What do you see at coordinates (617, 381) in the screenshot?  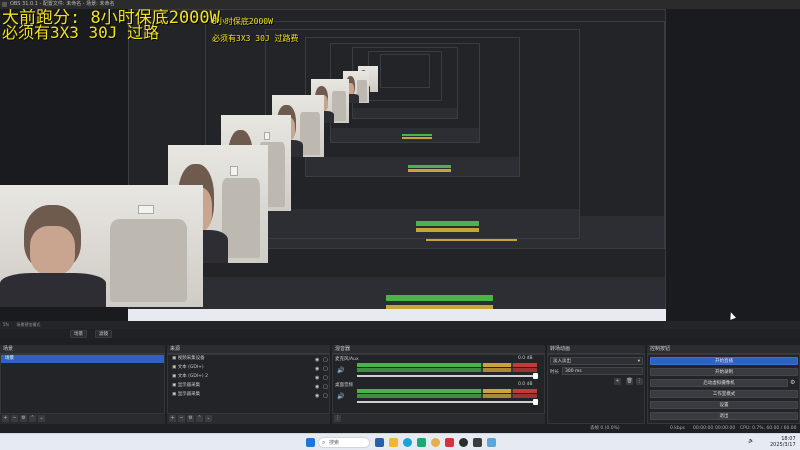 I see `add-transition-button: +` at bounding box center [617, 381].